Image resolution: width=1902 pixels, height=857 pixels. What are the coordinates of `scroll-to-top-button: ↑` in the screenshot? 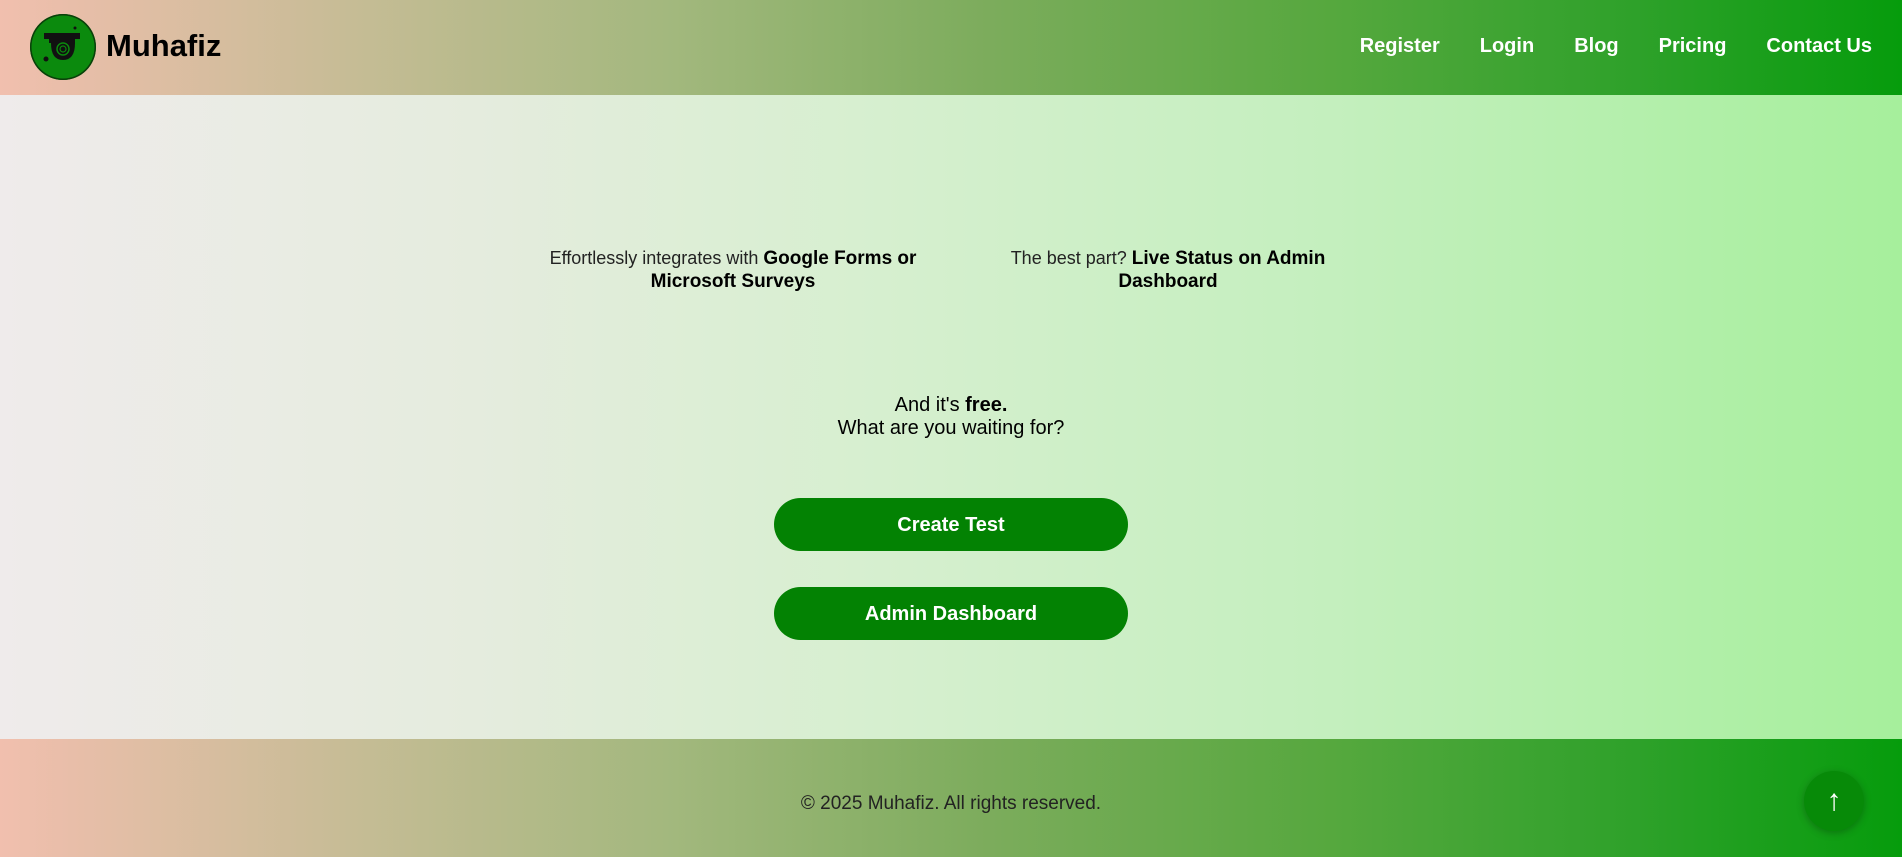 It's located at (1834, 801).